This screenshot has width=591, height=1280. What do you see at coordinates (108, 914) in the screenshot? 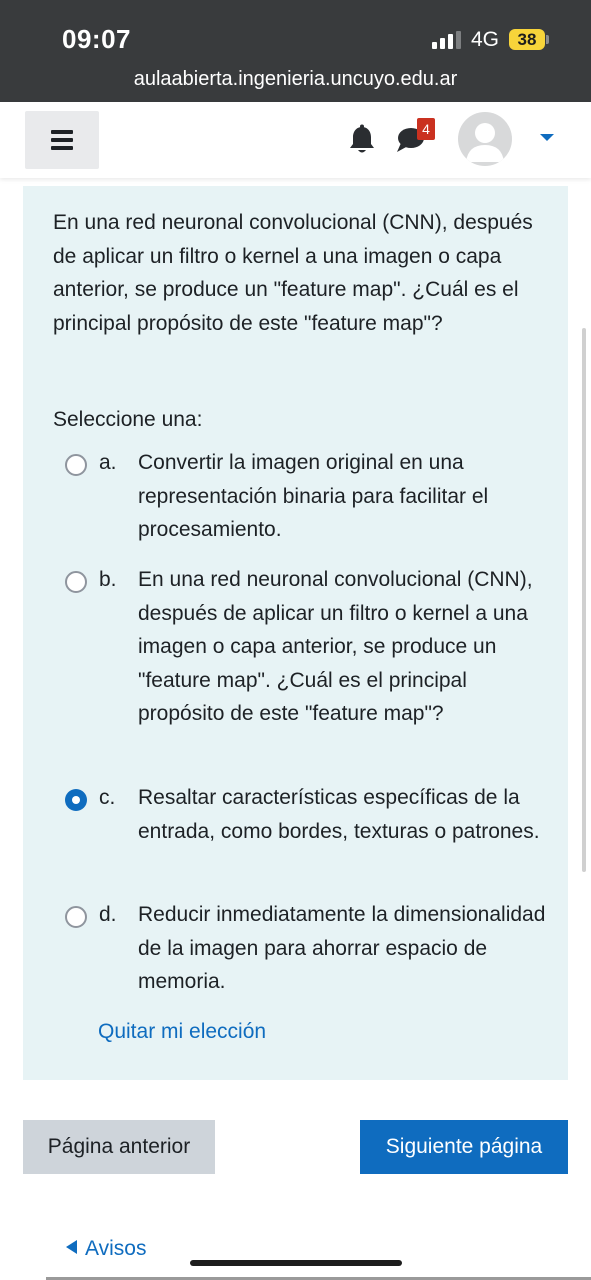
I see `option-letter: d.` at bounding box center [108, 914].